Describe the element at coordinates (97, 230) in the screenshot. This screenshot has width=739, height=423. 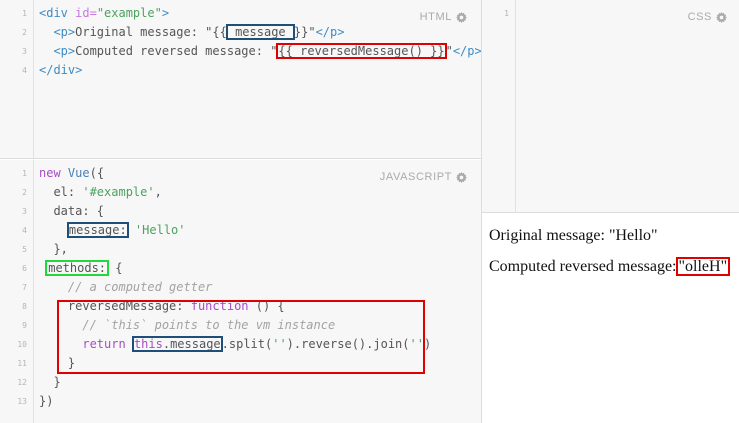
I see `highlight-message-data: message:` at that location.